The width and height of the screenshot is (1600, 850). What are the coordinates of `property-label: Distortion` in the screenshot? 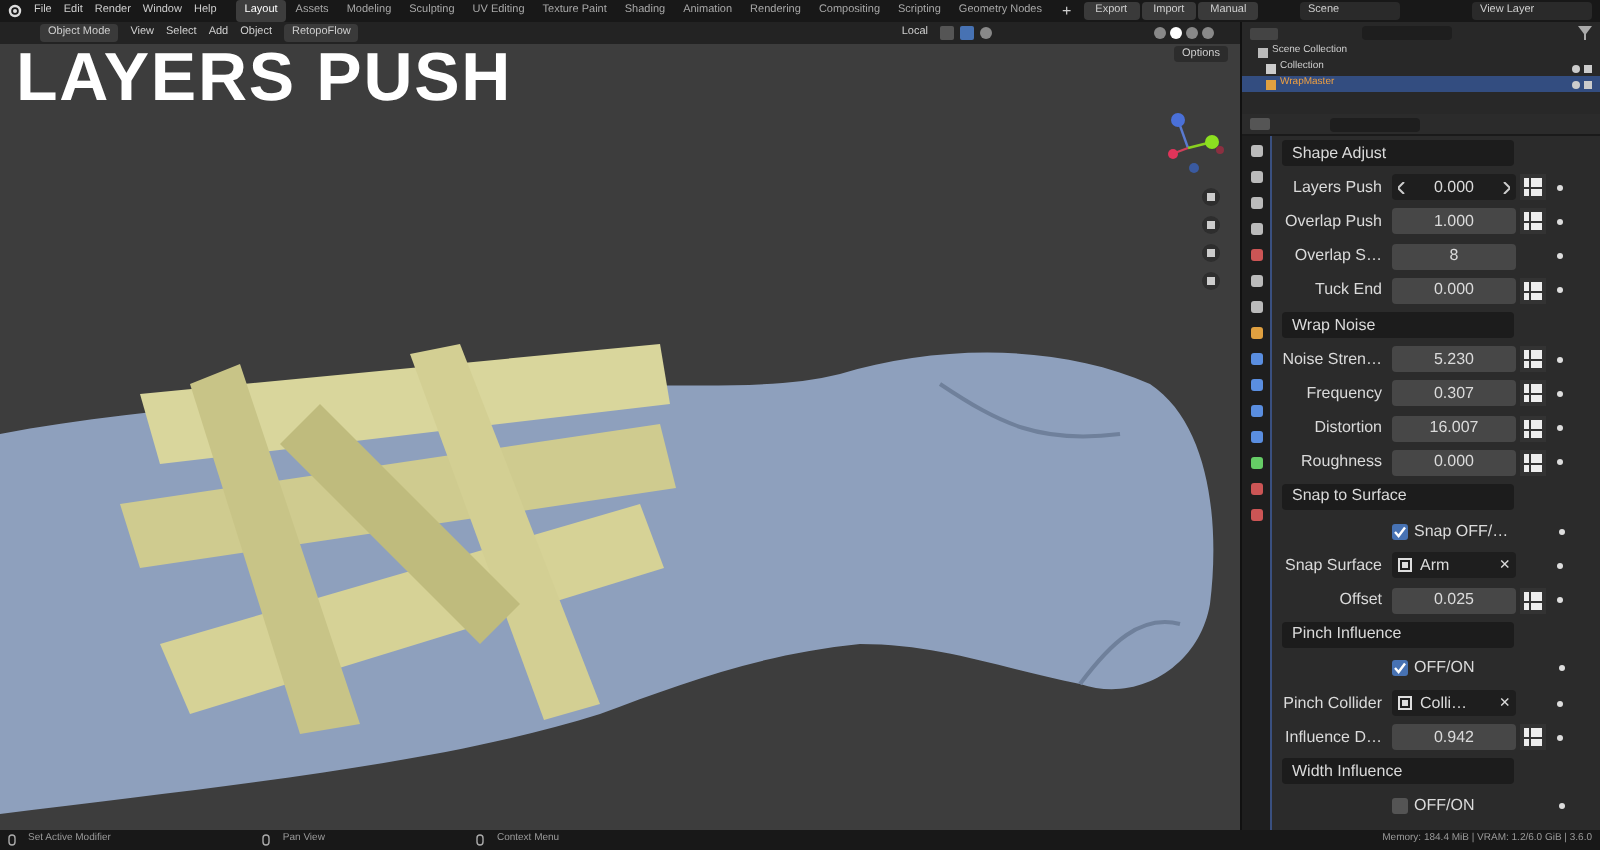 It's located at (1347, 428).